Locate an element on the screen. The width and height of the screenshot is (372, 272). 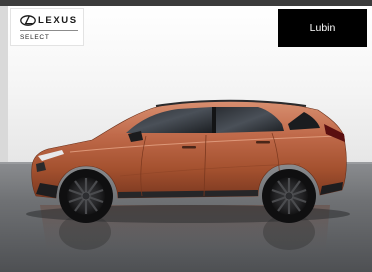
brand-logo: LEXUS is located at coordinates (49, 20).